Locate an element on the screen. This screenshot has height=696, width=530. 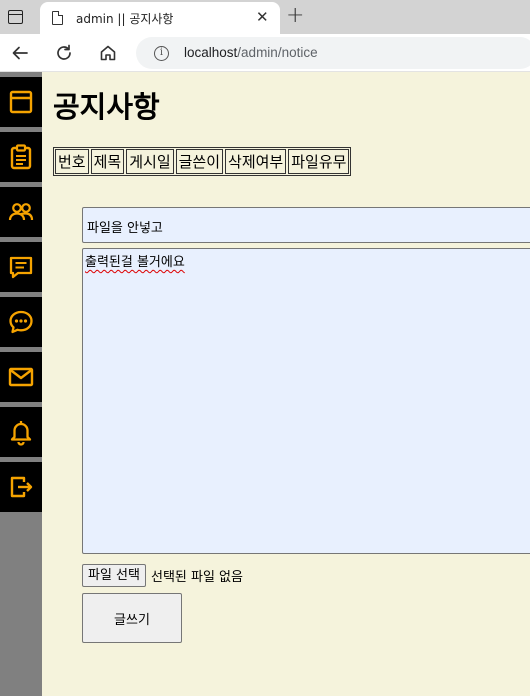
users-icon is located at coordinates (21, 212).